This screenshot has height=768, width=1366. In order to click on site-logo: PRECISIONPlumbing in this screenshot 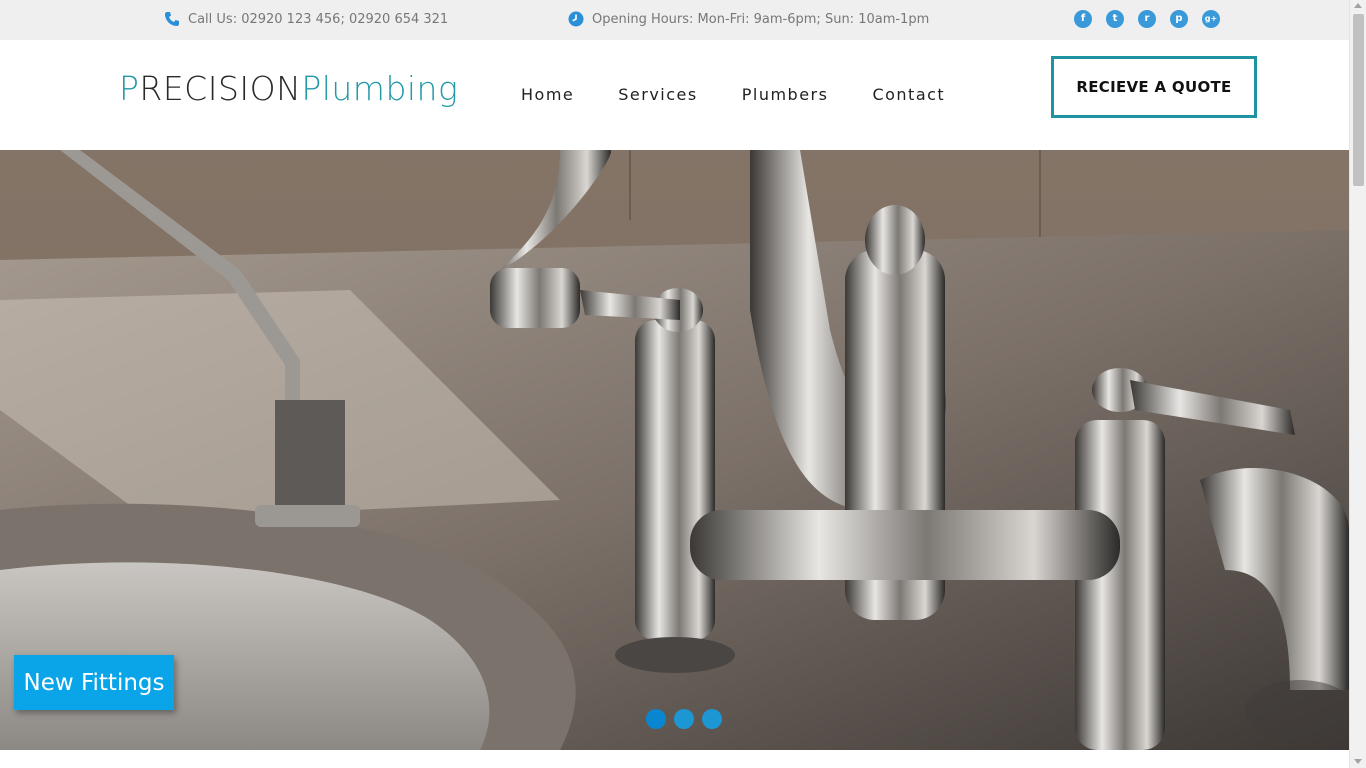, I will do `click(288, 88)`.